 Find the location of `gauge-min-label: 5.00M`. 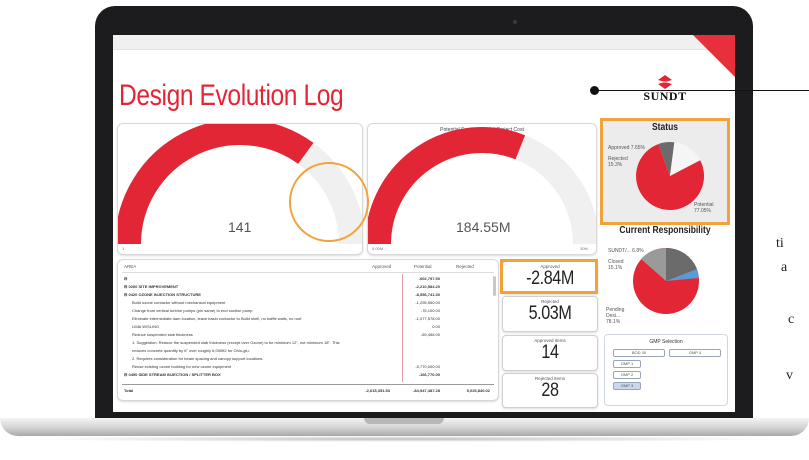

gauge-min-label: 5.00M is located at coordinates (378, 248).